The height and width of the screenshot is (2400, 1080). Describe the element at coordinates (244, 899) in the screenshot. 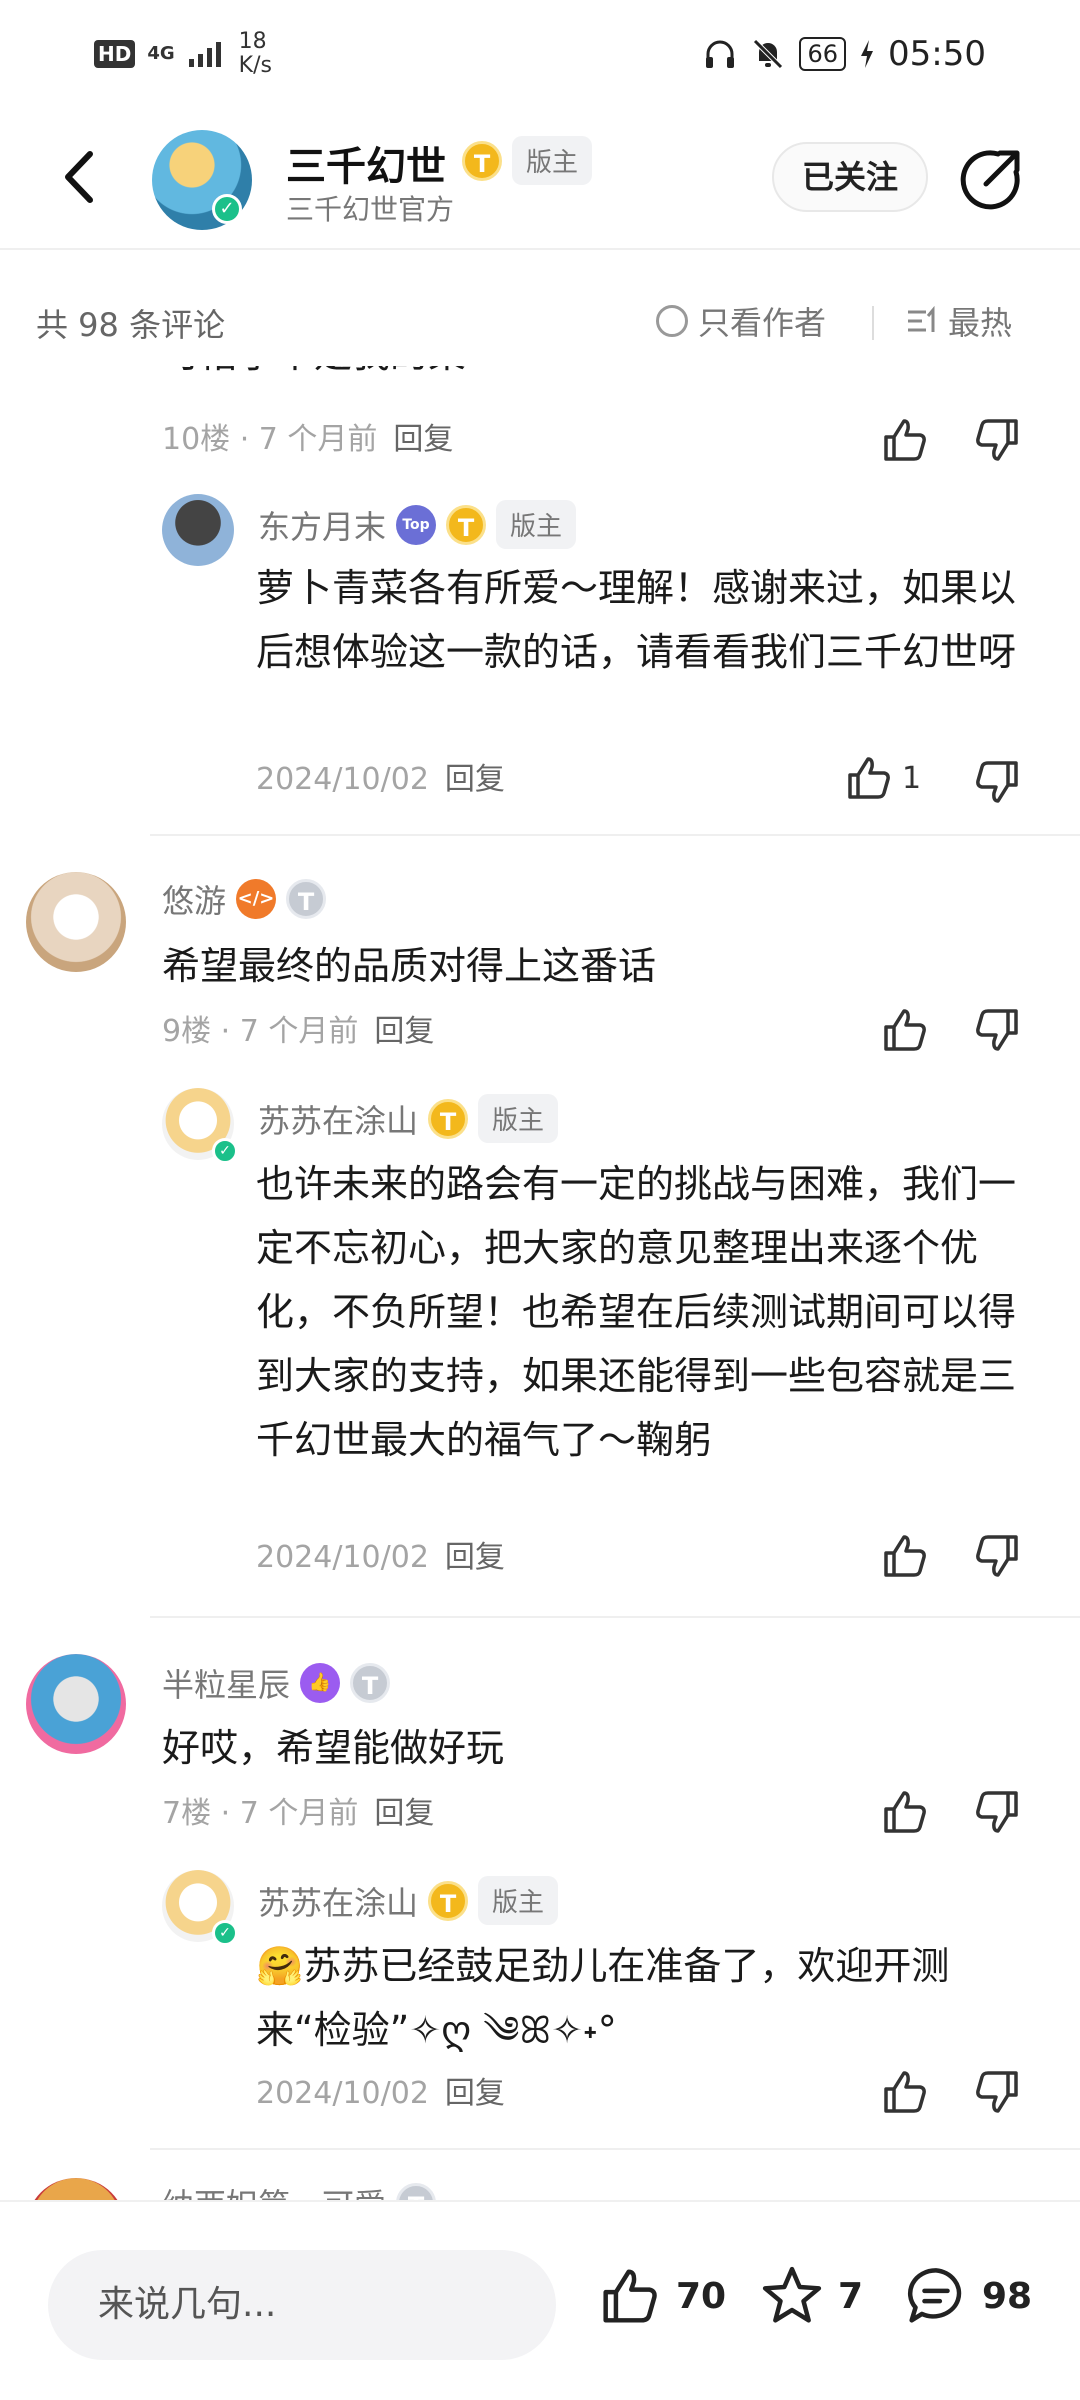

I see `commenter: 悠游 </> T` at that location.